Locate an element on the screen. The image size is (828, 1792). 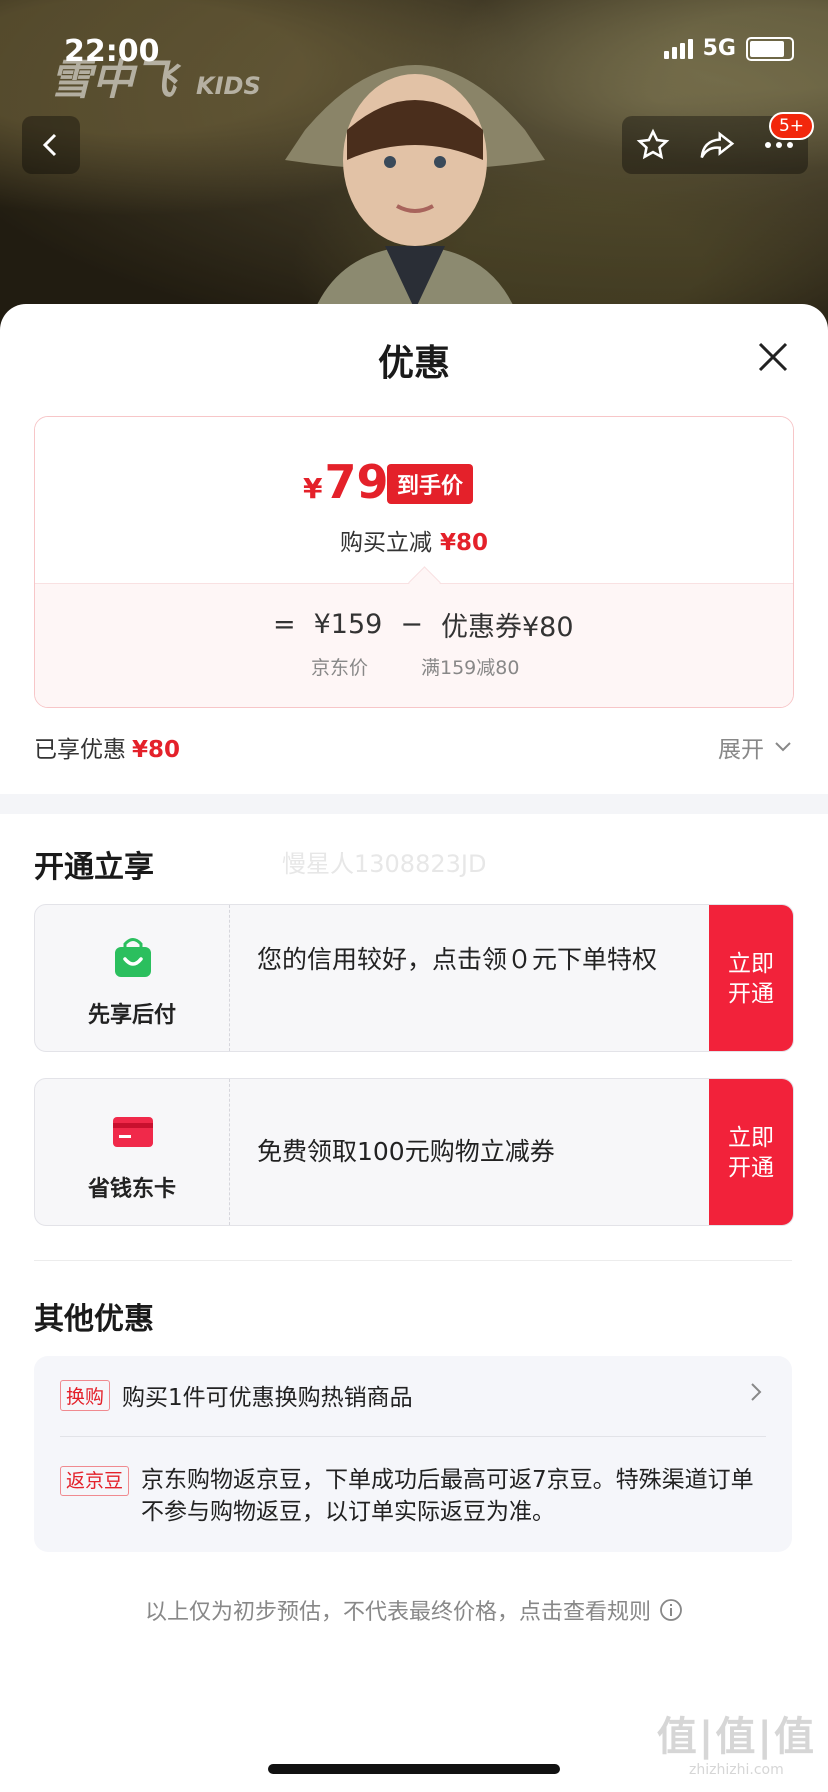
final-price: ¥ 79 is located at coordinates (346, 482).